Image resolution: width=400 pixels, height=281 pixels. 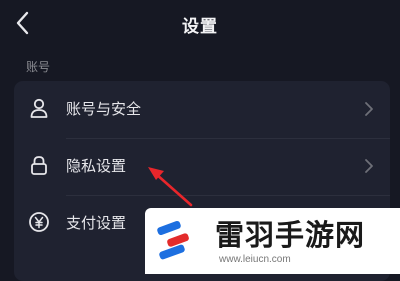 I want to click on yen-icon, so click(x=39, y=222).